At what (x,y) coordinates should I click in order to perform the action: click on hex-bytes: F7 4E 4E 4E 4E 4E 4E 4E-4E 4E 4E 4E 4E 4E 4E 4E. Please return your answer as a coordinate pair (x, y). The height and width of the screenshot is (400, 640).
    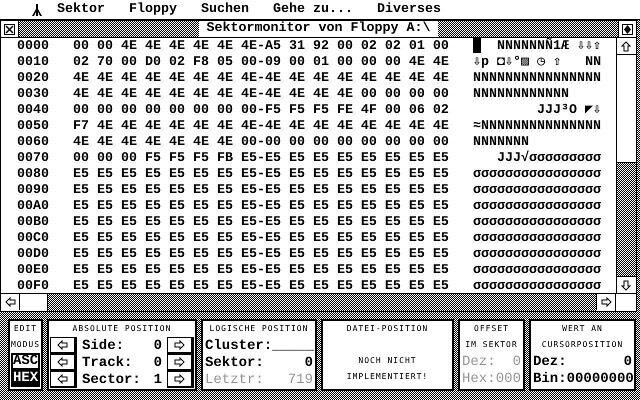
    Looking at the image, I should click on (273, 127).